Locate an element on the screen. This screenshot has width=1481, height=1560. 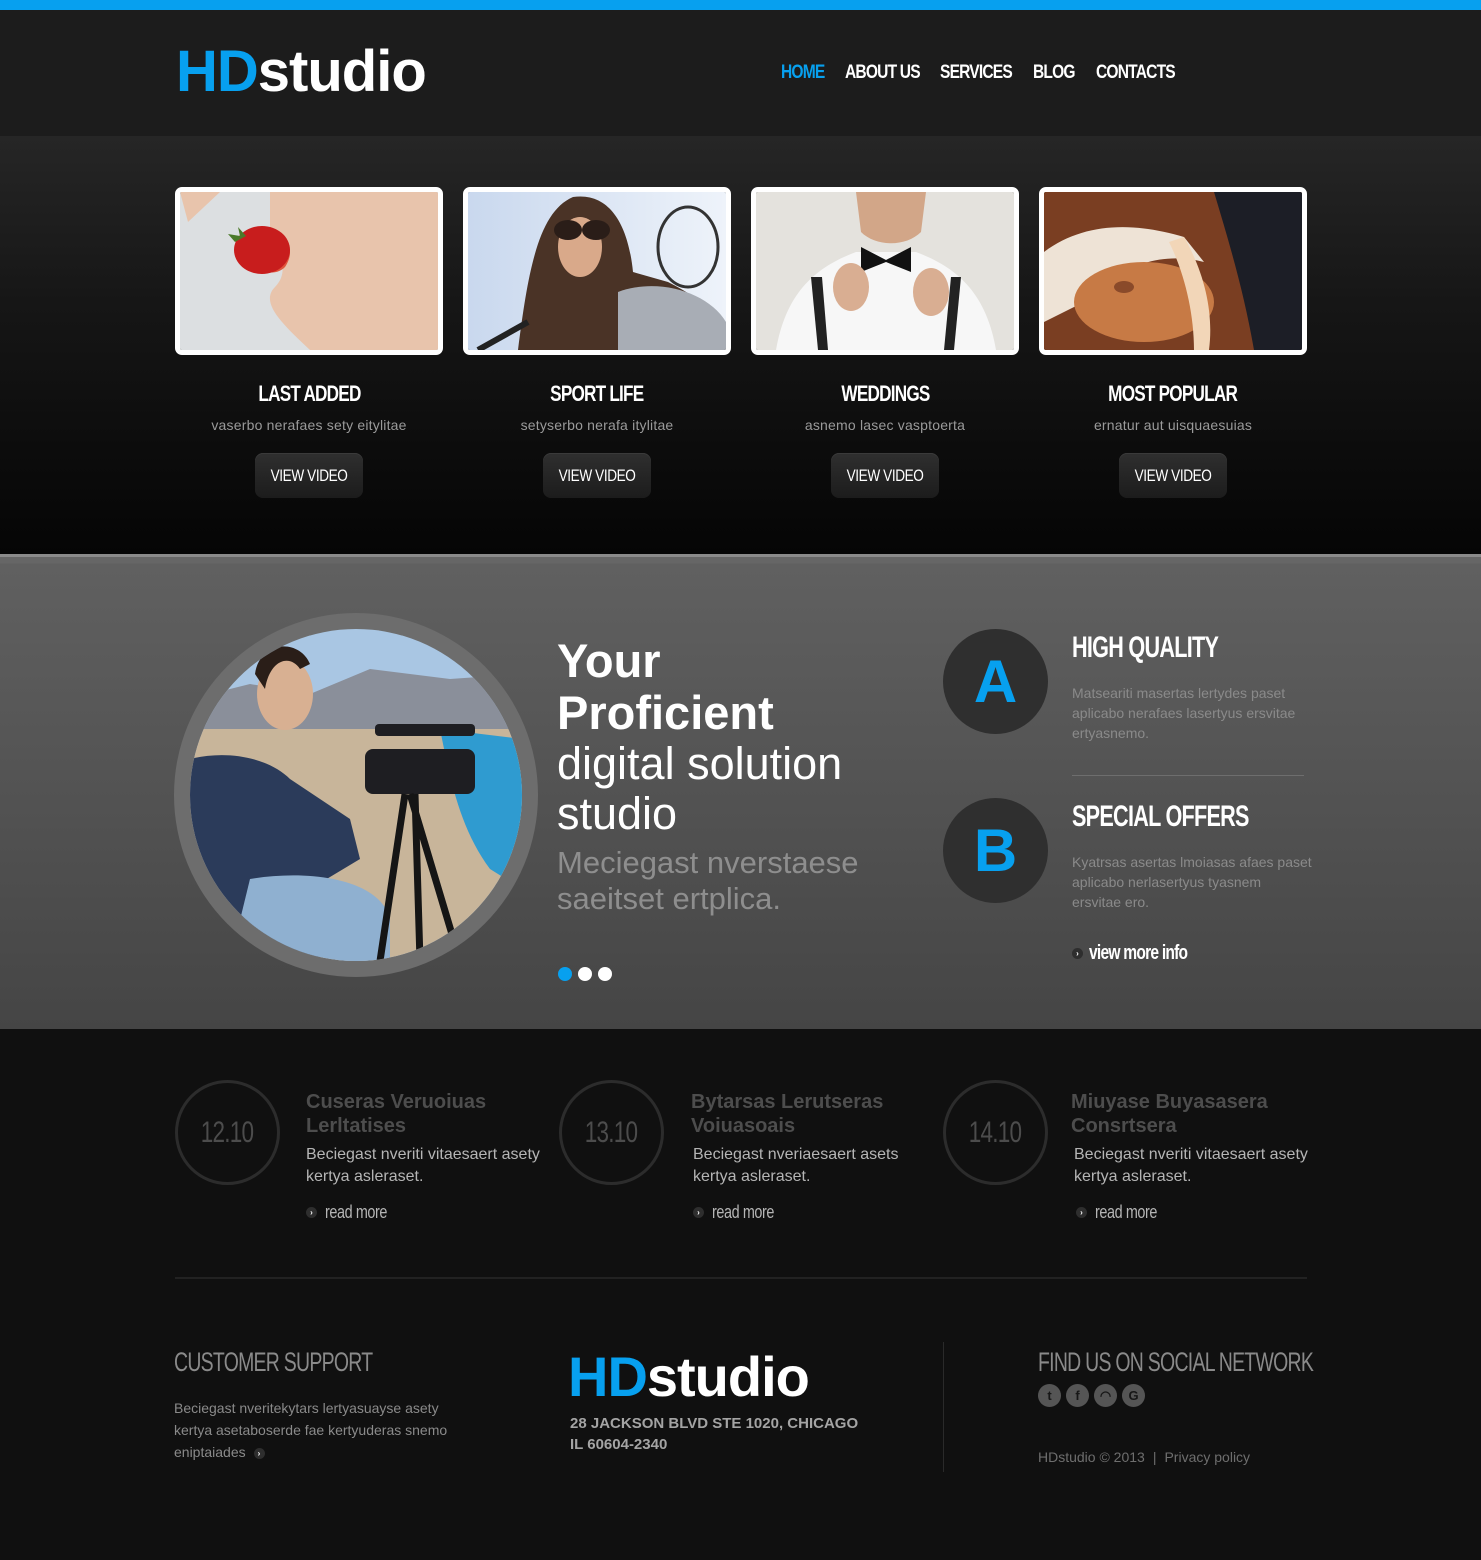
news-date: 13.10 is located at coordinates (611, 1132).